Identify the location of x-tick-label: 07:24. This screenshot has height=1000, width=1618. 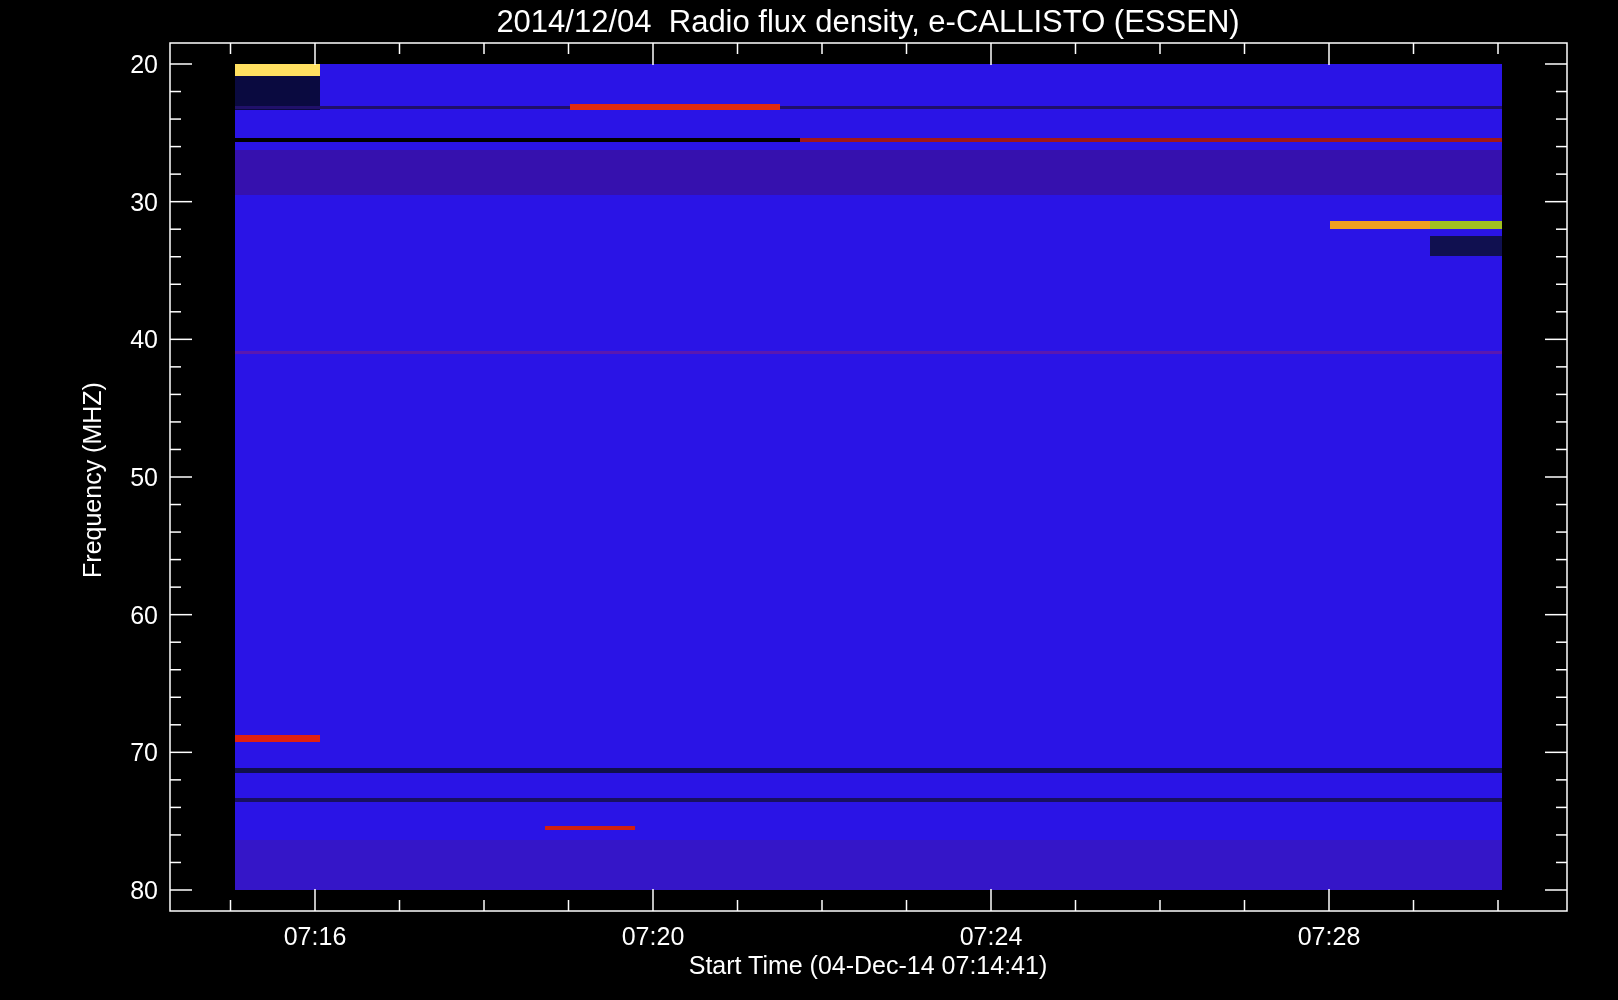
(991, 936).